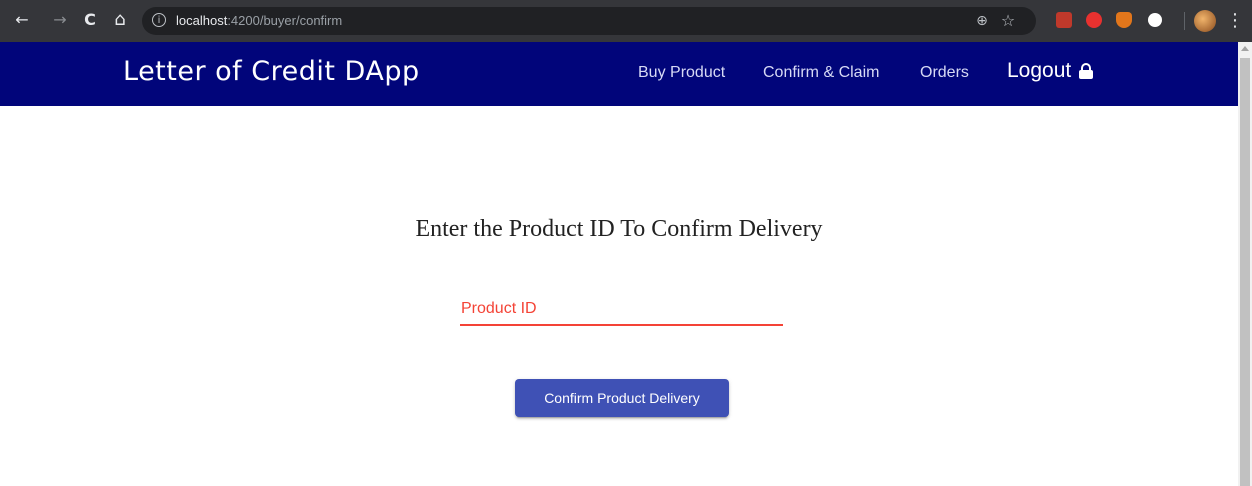 The height and width of the screenshot is (486, 1252). Describe the element at coordinates (159, 20) in the screenshot. I see `info-icon: i` at that location.